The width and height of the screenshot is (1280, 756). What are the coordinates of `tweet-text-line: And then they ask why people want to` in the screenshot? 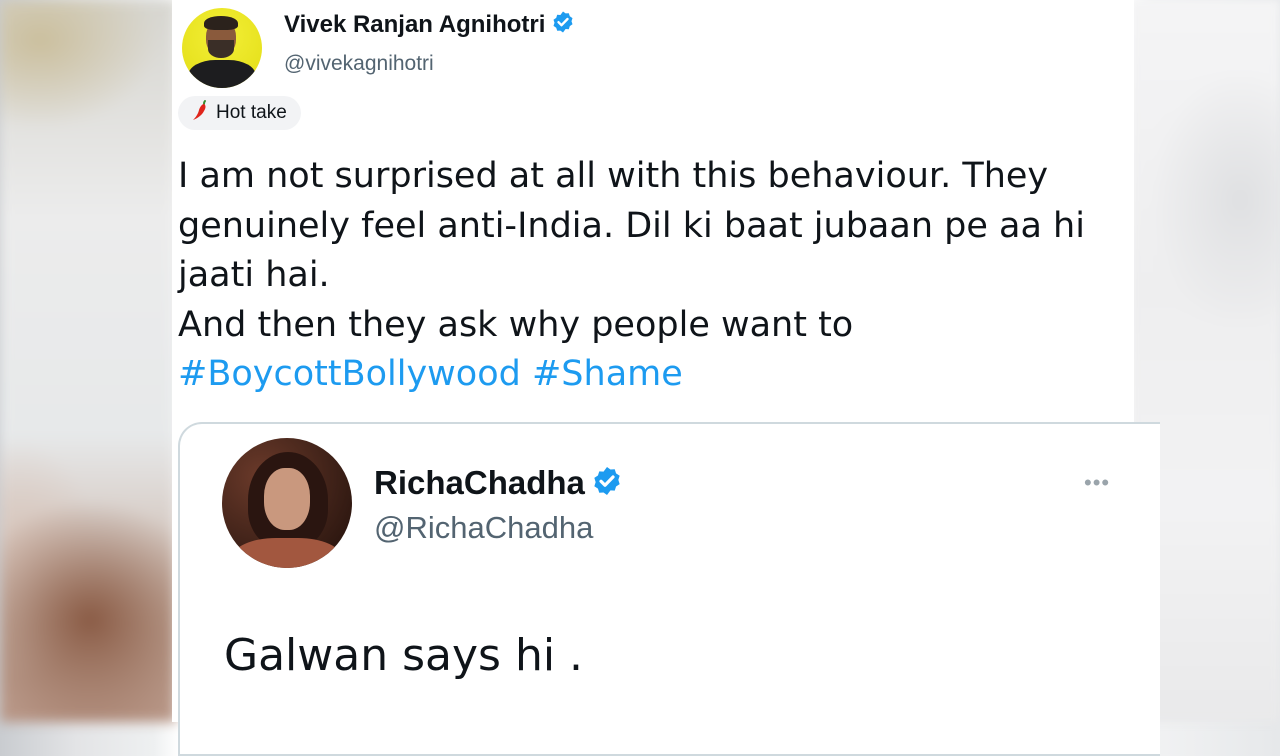 It's located at (516, 324).